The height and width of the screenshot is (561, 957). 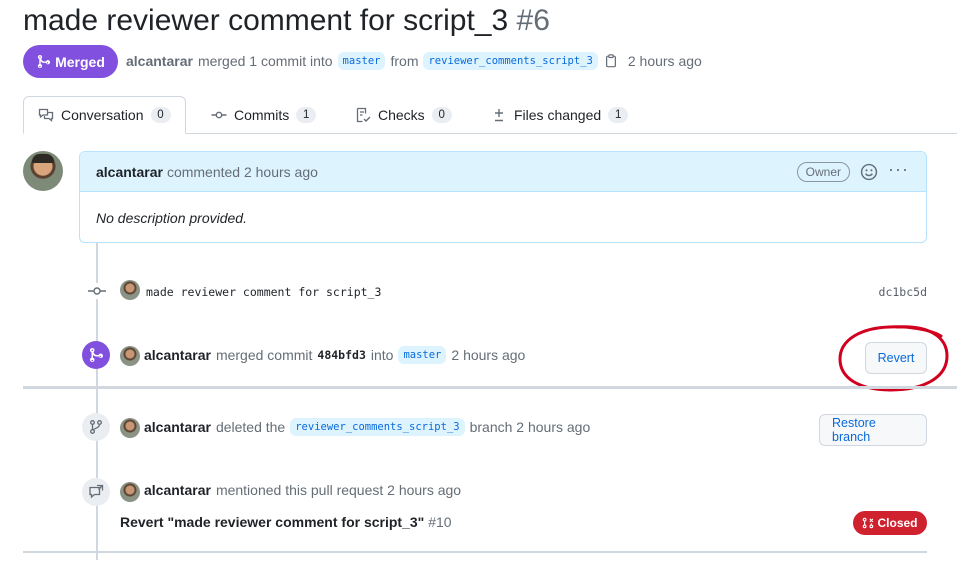 What do you see at coordinates (171, 218) in the screenshot?
I see `comment-body: No description provided.` at bounding box center [171, 218].